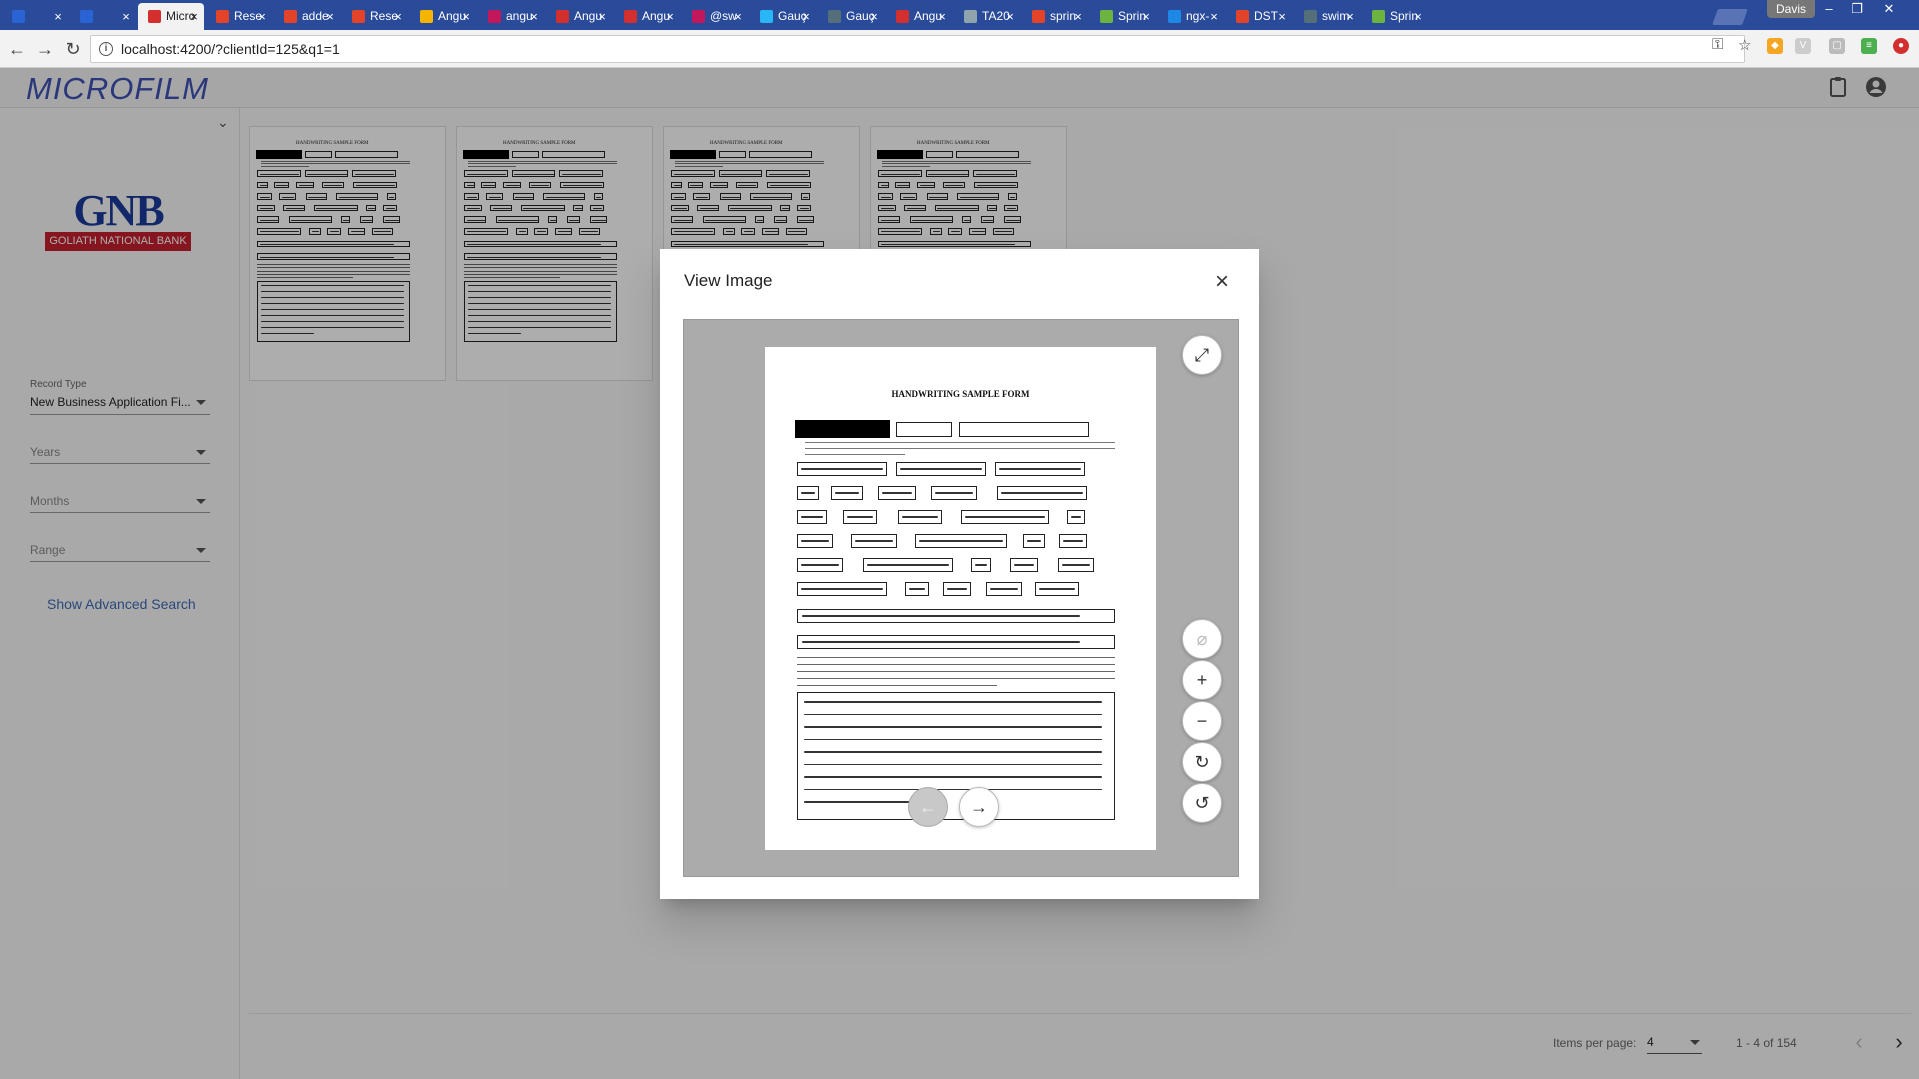  I want to click on extension-icon: ◆, so click(1775, 46).